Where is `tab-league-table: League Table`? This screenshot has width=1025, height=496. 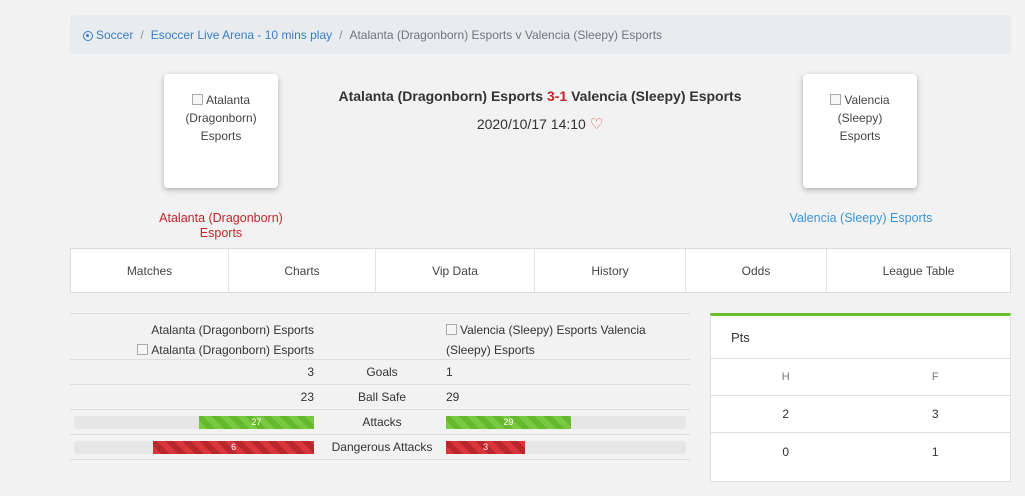 tab-league-table: League Table is located at coordinates (918, 270).